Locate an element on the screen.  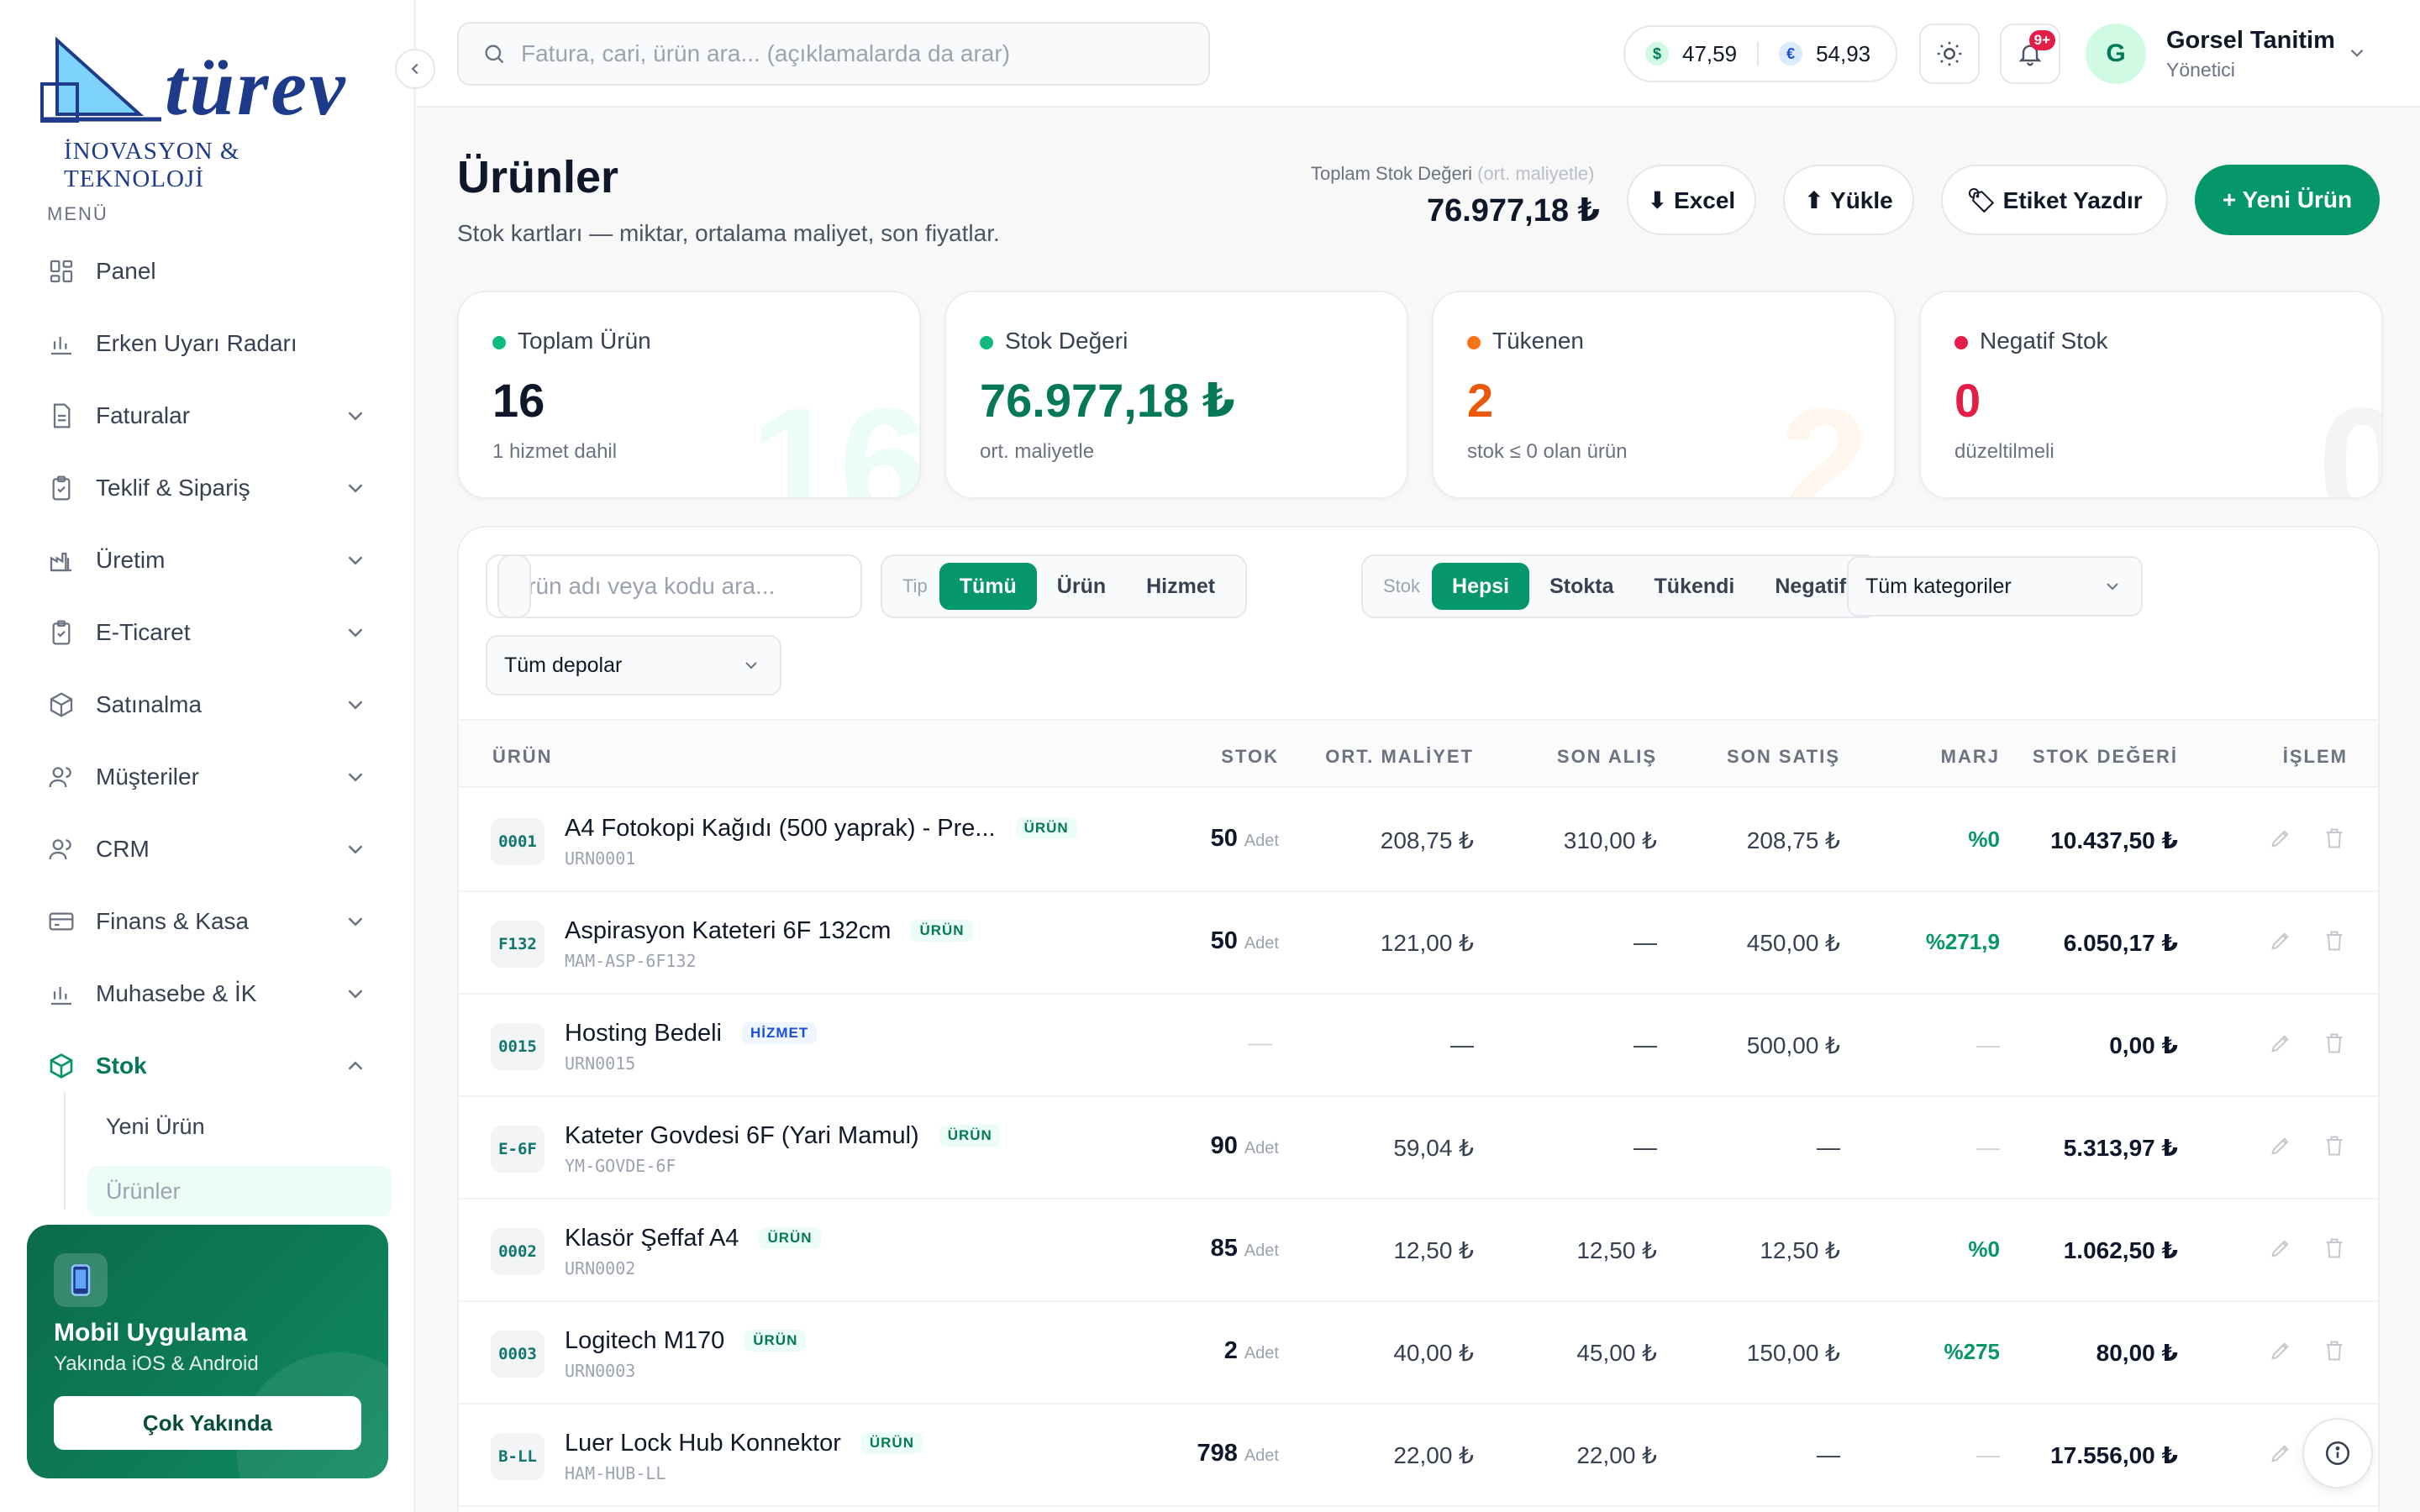
stock-quantity: 50 is located at coordinates (1224, 940).